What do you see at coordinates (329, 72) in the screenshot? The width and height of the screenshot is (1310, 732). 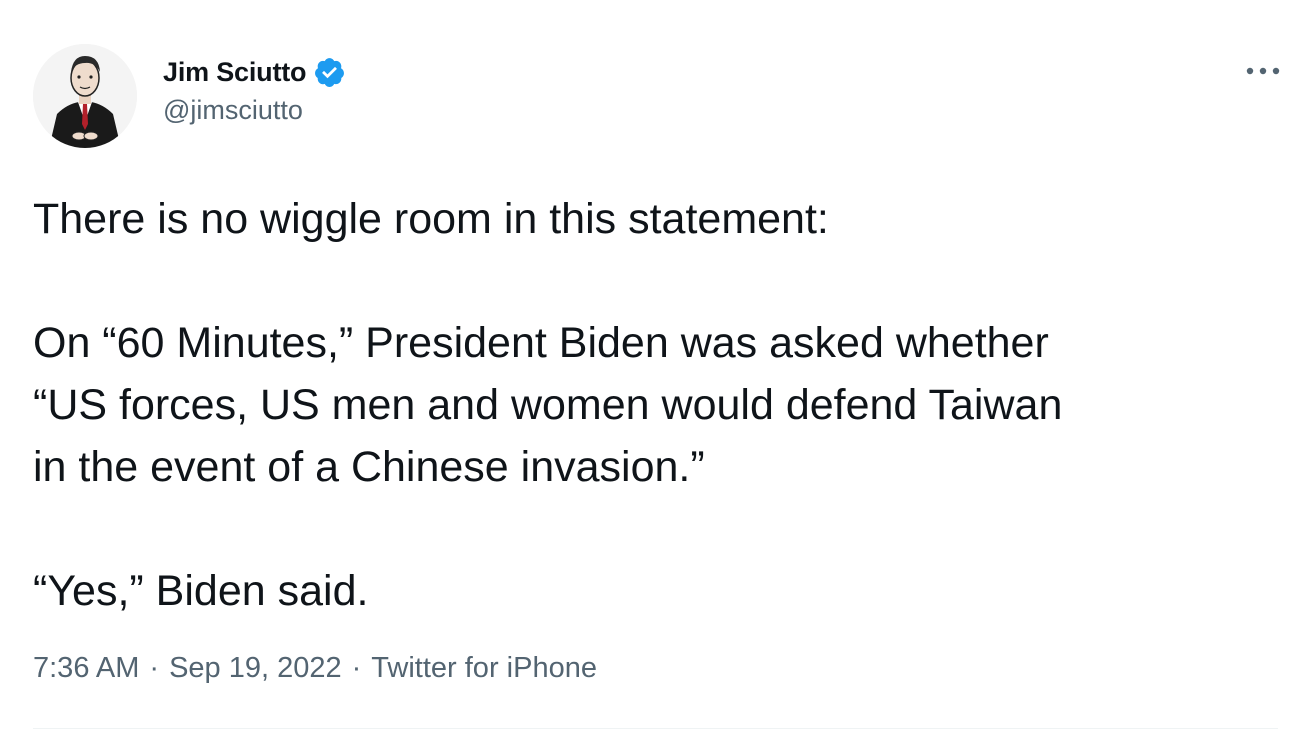 I see `verified-badge-icon` at bounding box center [329, 72].